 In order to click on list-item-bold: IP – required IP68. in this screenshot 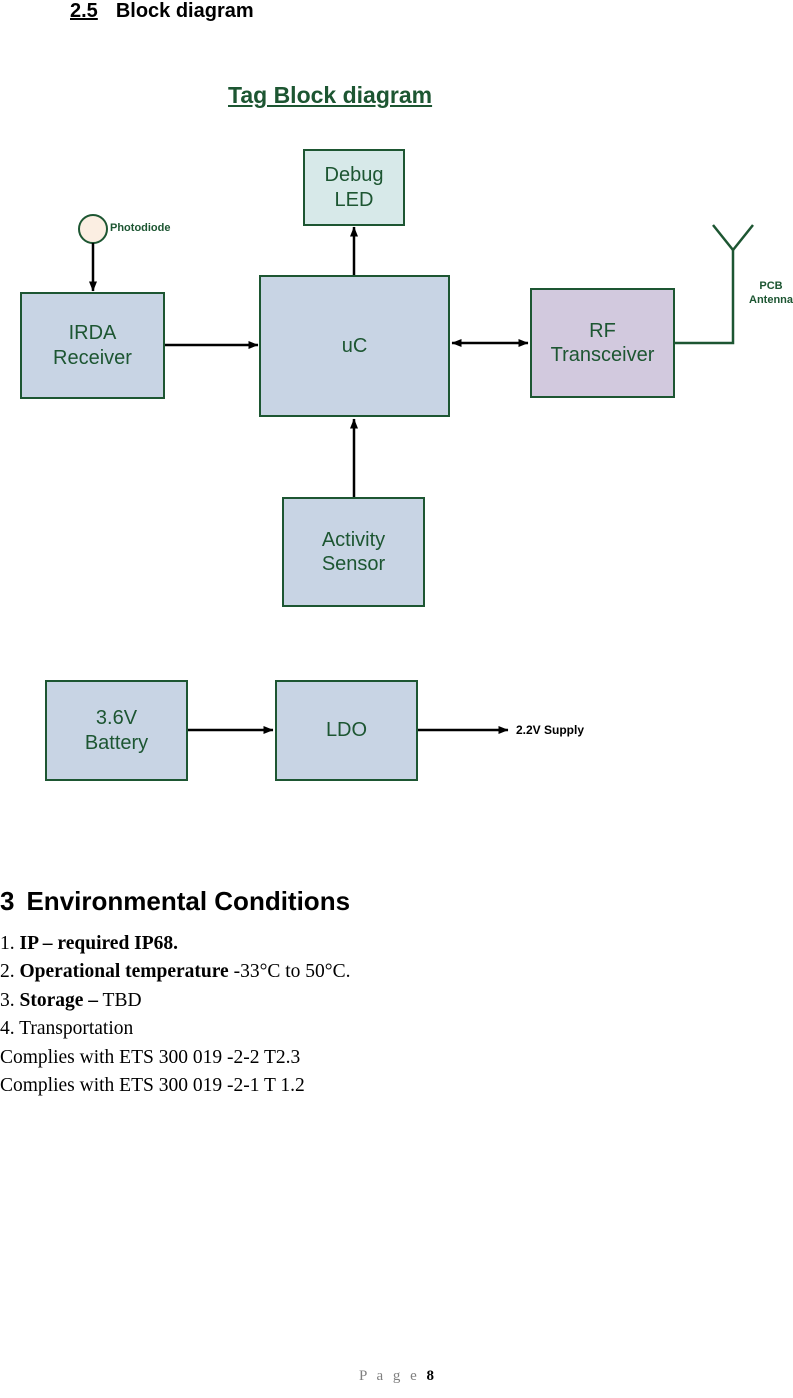, I will do `click(99, 943)`.